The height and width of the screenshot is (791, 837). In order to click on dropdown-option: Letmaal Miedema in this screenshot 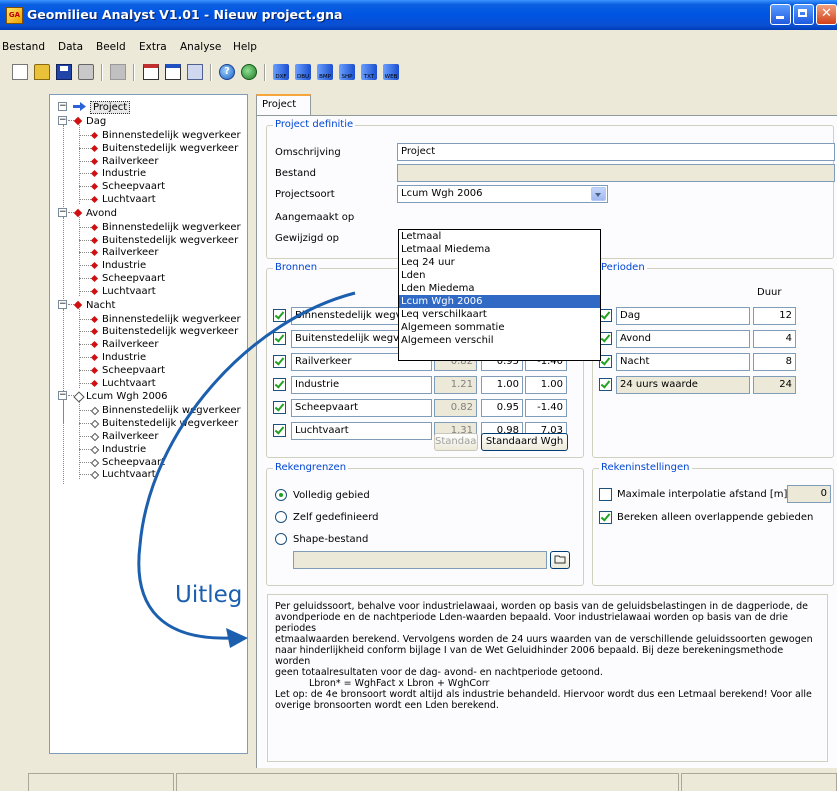, I will do `click(499, 249)`.